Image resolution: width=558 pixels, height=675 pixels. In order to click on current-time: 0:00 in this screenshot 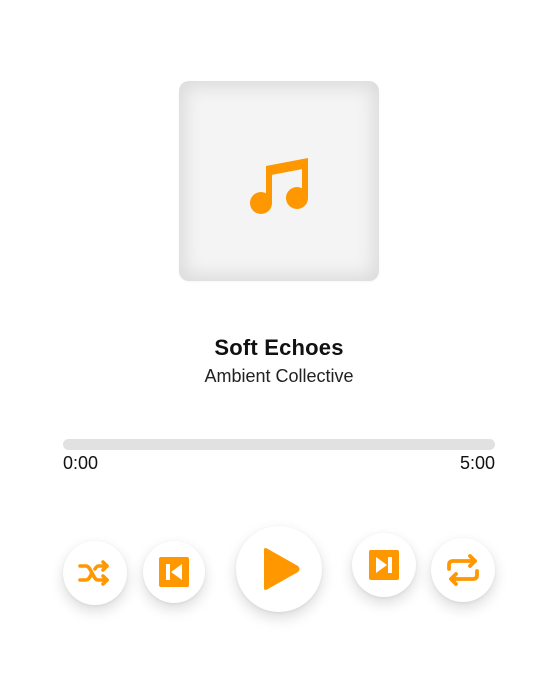, I will do `click(81, 463)`.